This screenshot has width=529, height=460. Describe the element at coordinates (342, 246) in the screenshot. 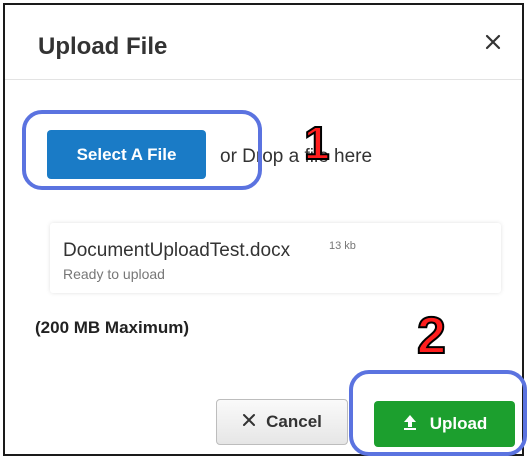

I see `file-size: 13 kb` at that location.